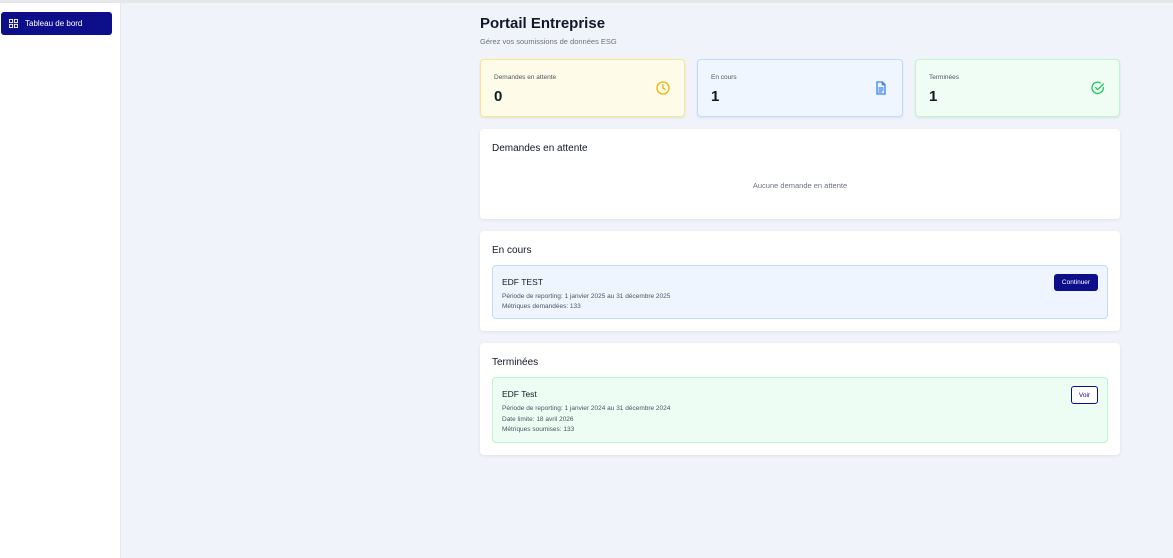 This screenshot has height=558, width=1173. Describe the element at coordinates (1076, 282) in the screenshot. I see `continue-button: Continuer` at that location.